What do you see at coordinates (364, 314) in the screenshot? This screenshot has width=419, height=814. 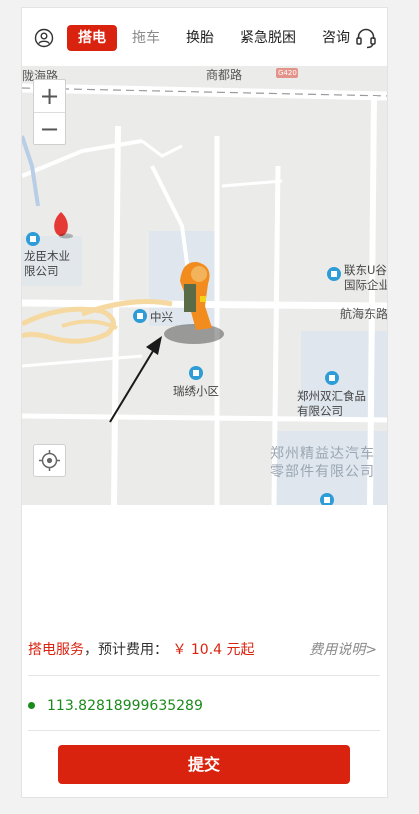 I see `map-road-label: 航海东路` at bounding box center [364, 314].